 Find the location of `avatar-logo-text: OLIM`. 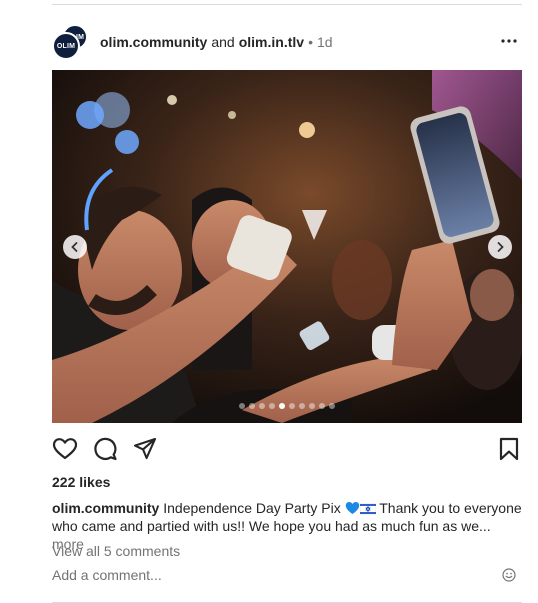

avatar-logo-text: OLIM is located at coordinates (66, 46).